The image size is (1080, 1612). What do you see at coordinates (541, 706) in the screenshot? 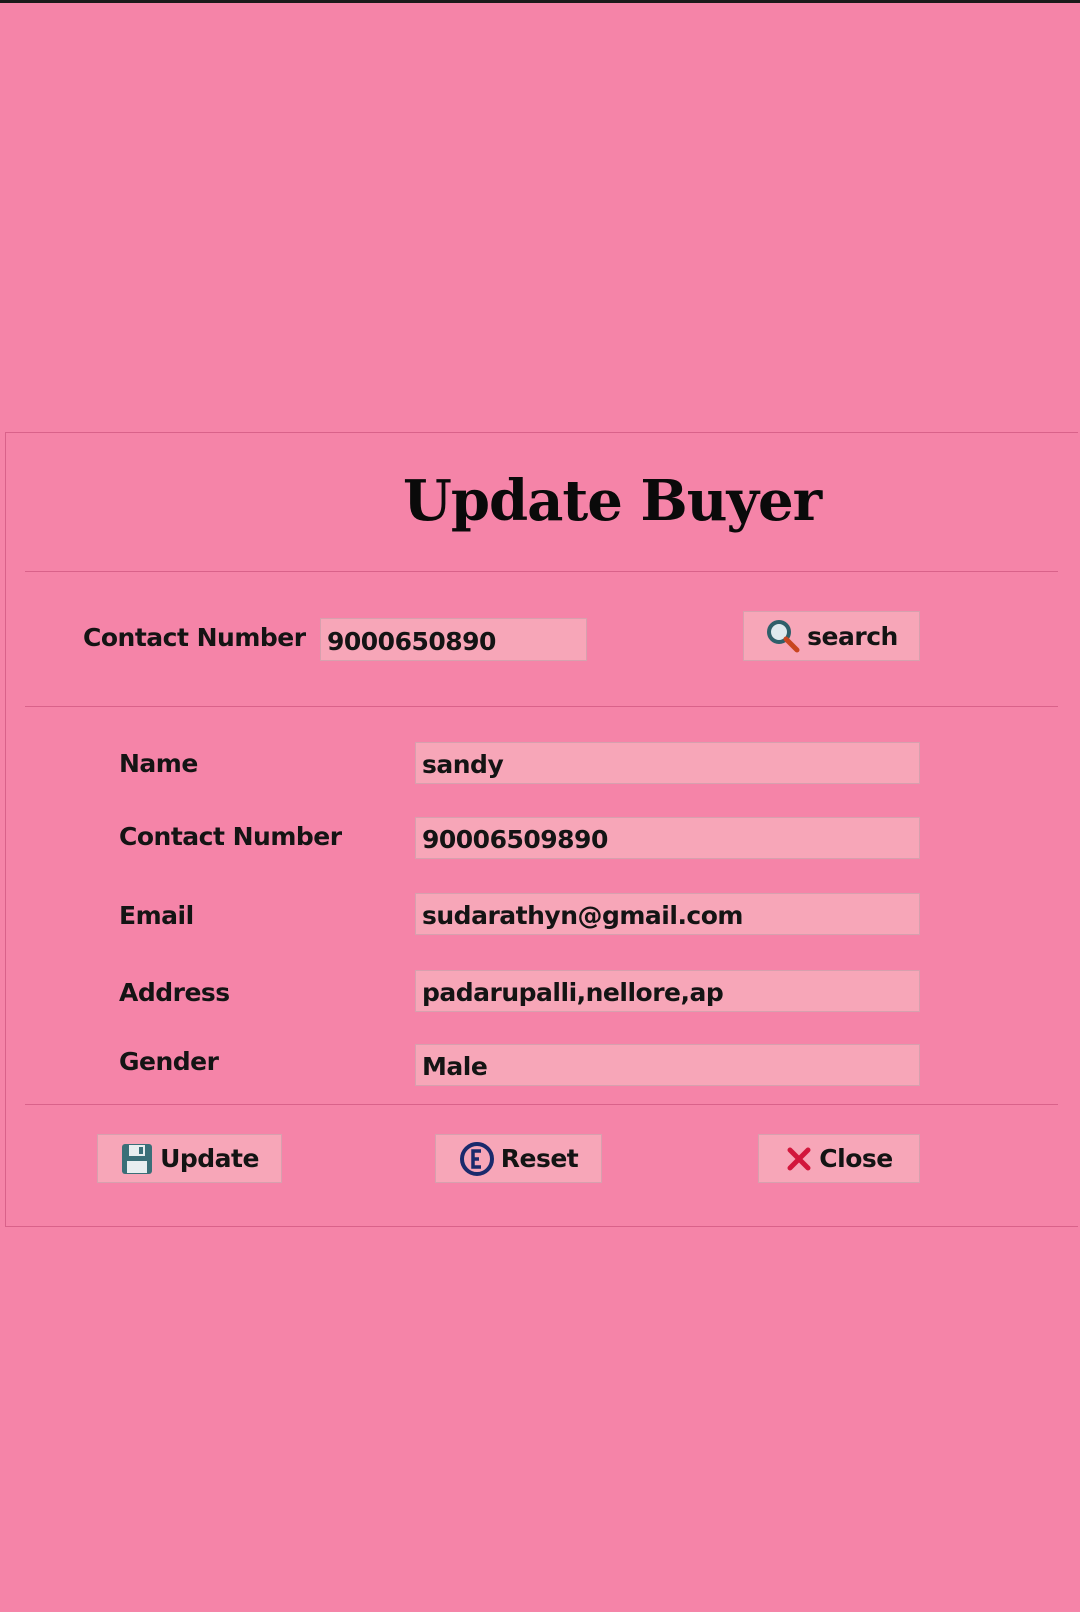
I see `search-divider` at bounding box center [541, 706].